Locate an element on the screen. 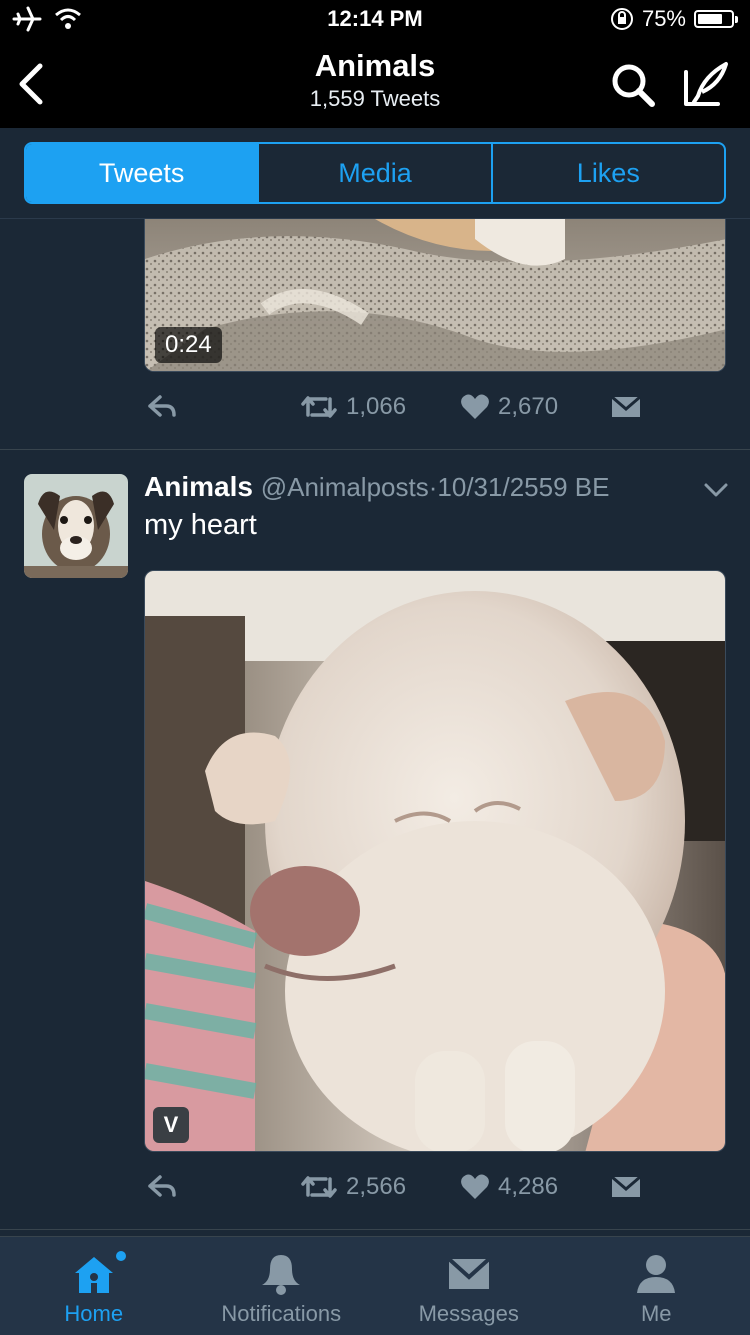  tab-me: Me is located at coordinates (656, 1286).